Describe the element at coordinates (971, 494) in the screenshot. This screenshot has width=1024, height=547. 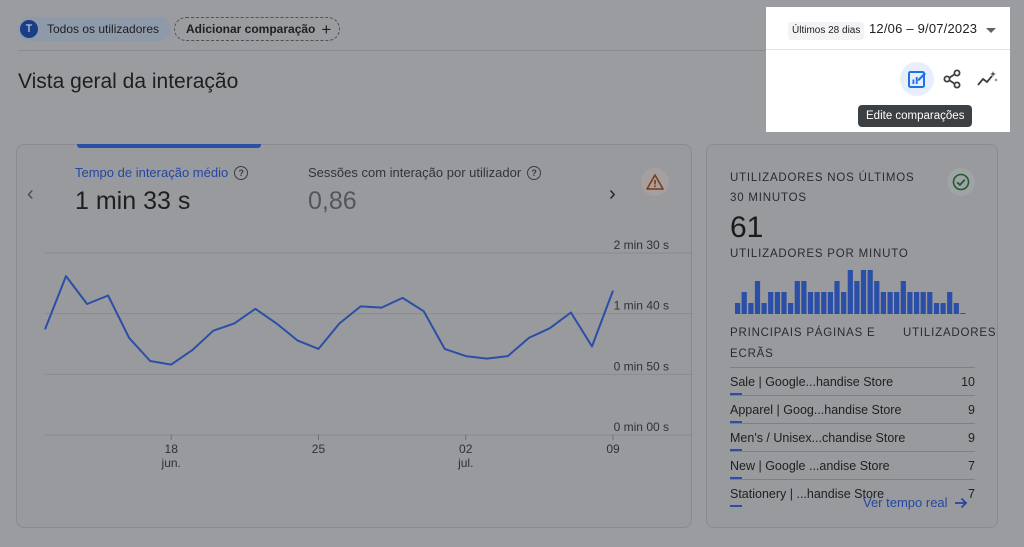
I see `page-users: 7` at that location.